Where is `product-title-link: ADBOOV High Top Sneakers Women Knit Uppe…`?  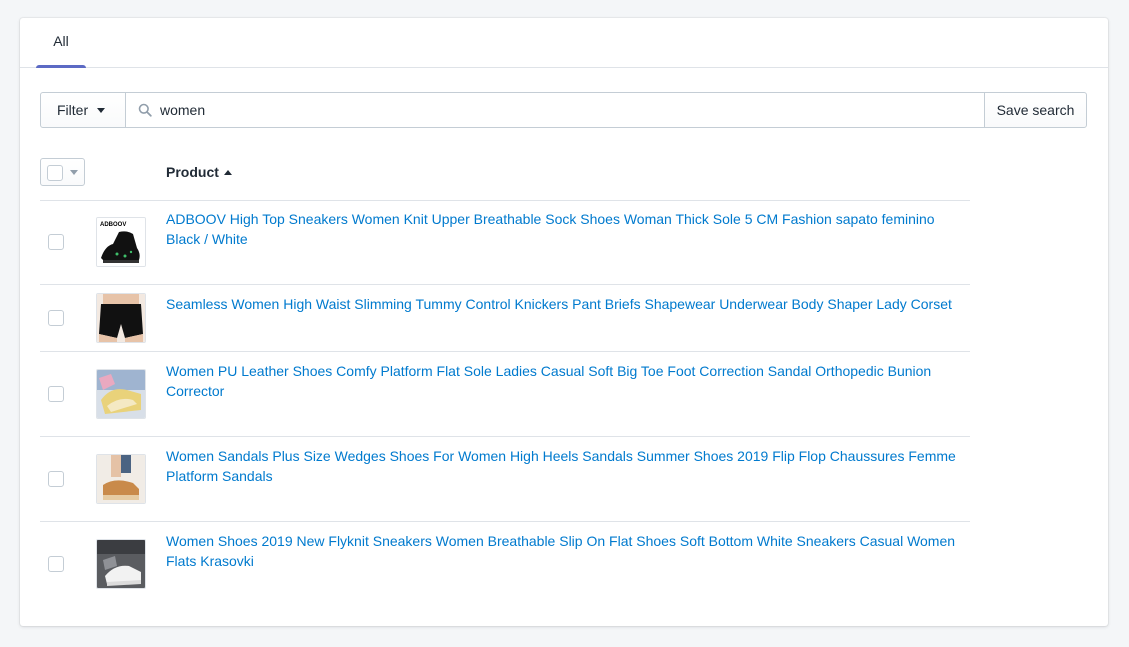 product-title-link: ADBOOV High Top Sneakers Women Knit Uppe… is located at coordinates (566, 229).